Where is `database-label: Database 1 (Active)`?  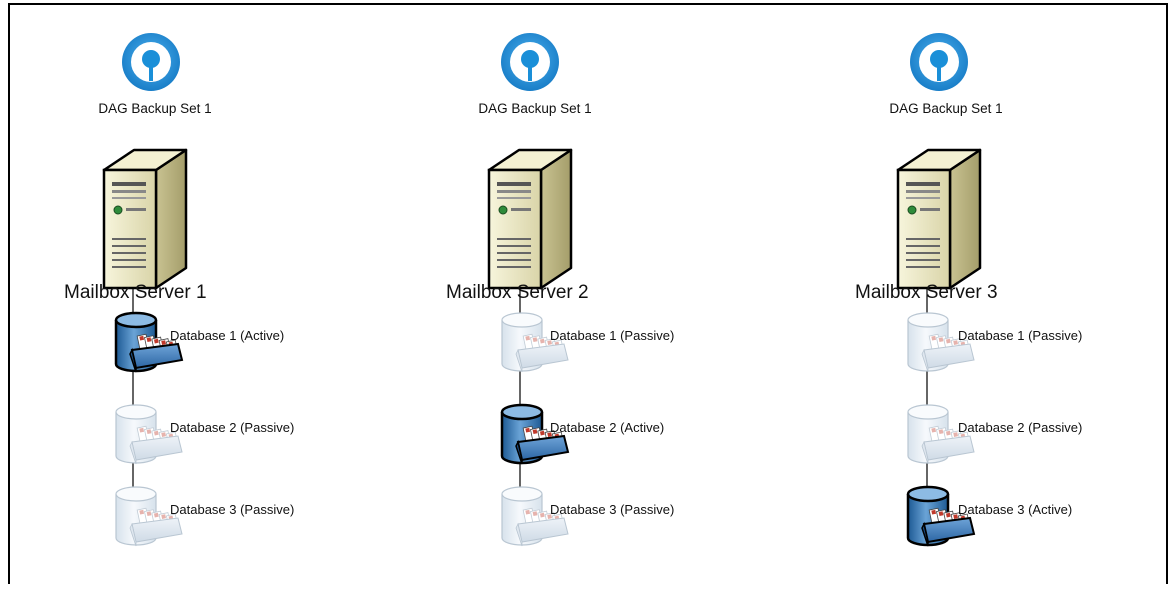 database-label: Database 1 (Active) is located at coordinates (227, 335).